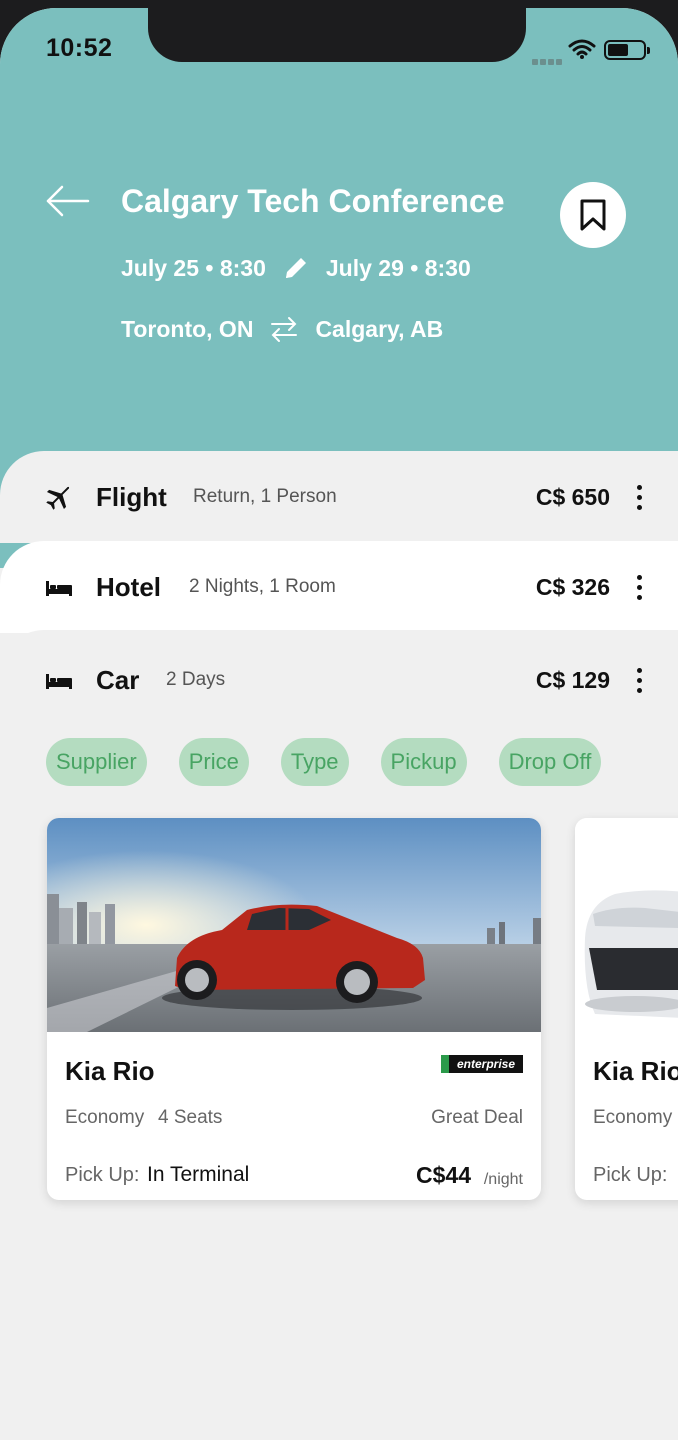 The width and height of the screenshot is (678, 1440). Describe the element at coordinates (128, 586) in the screenshot. I see `booking-title: Hotel` at that location.